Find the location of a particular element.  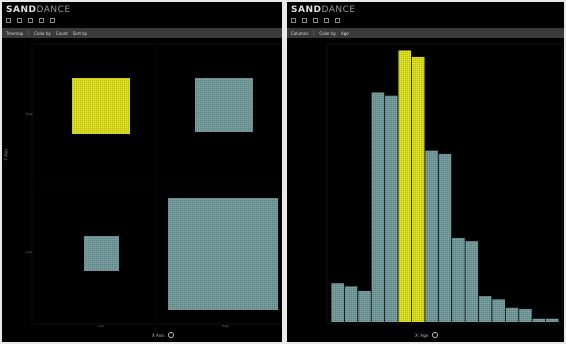

left-toolbar: Treemap Color by Count Sort by is located at coordinates (142, 33).